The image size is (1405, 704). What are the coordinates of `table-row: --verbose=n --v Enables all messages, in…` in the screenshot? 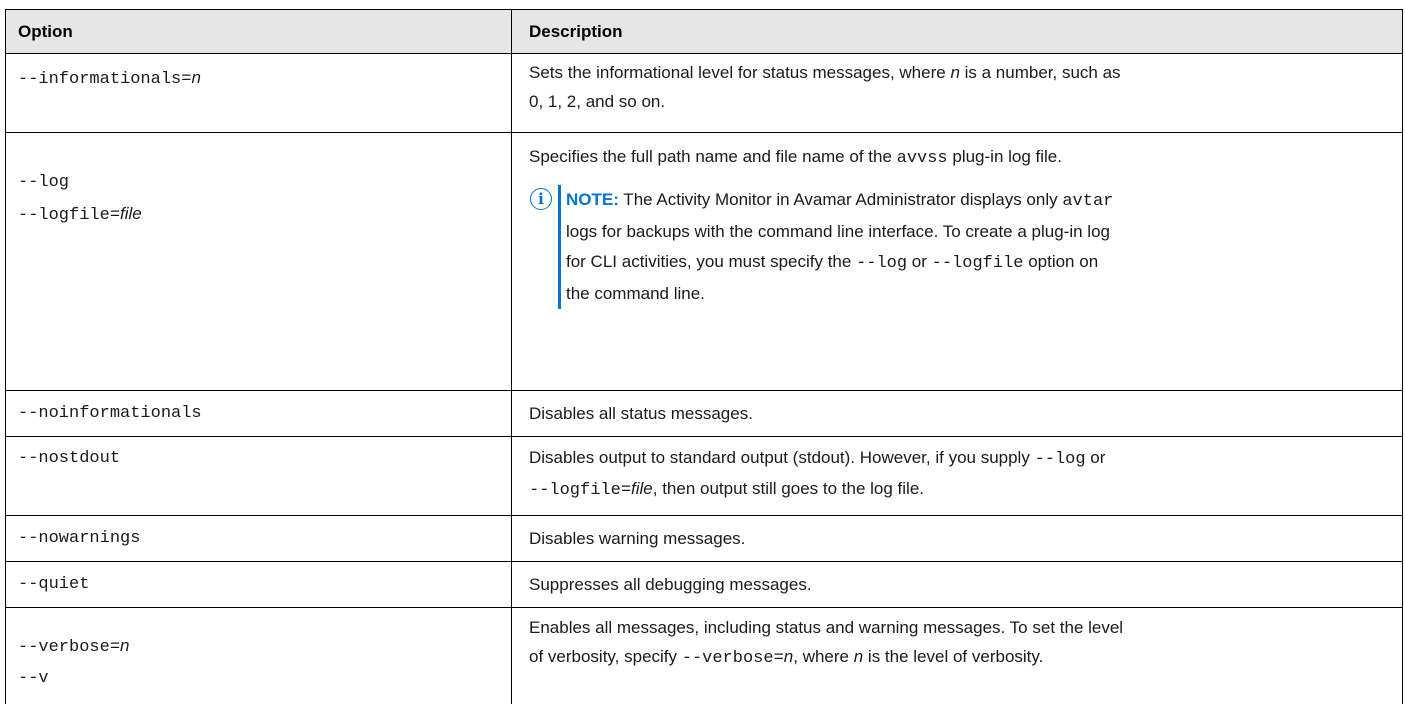 It's located at (704, 656).